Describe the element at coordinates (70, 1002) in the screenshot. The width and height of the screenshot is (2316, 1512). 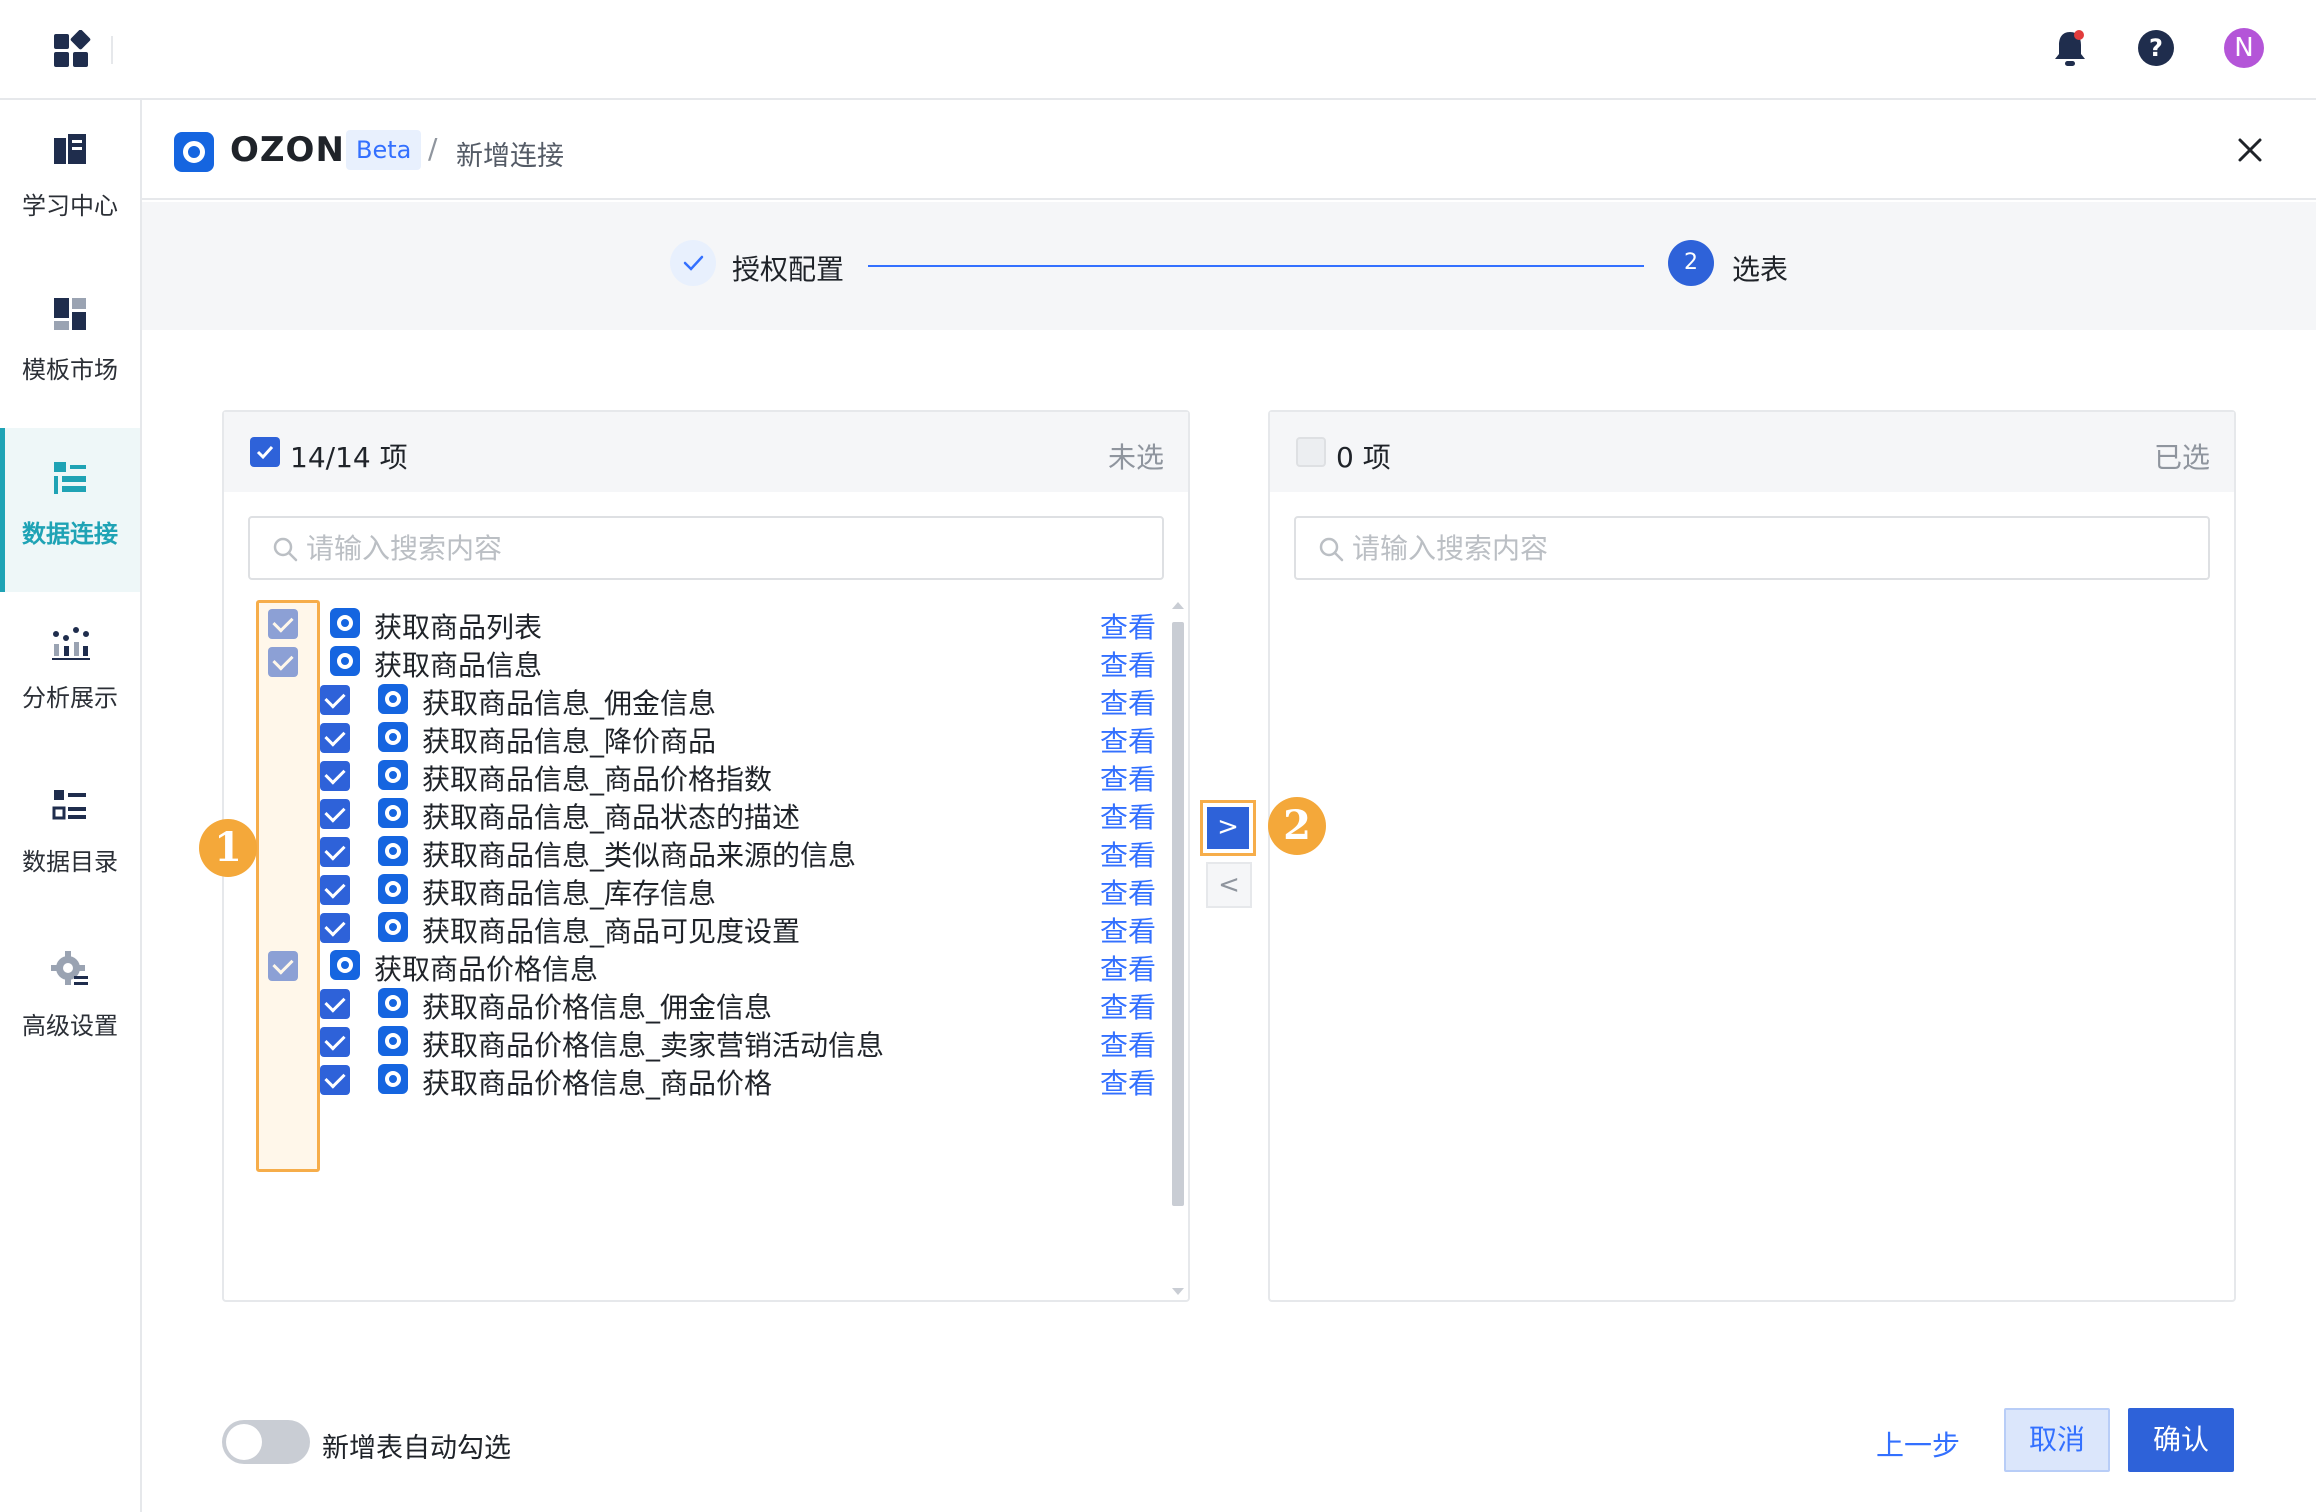
I see `sidebar-item-advanced-settings: 高级设置` at that location.